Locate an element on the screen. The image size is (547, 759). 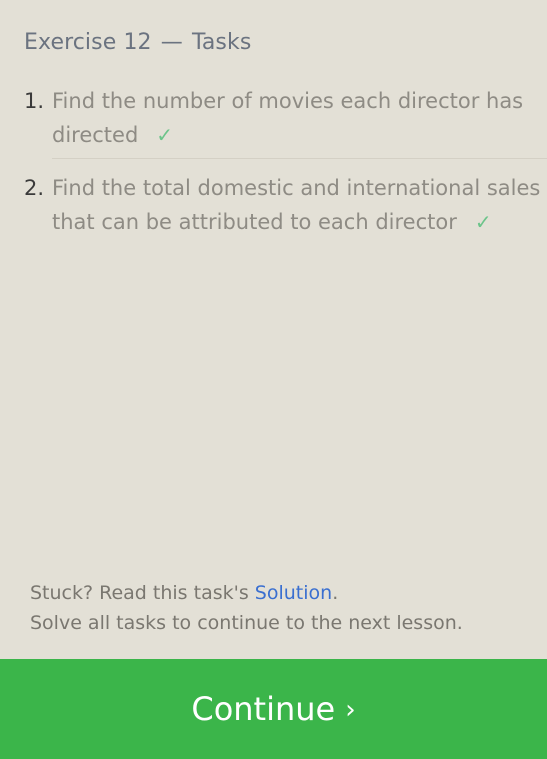
task-number: 2. is located at coordinates (34, 188).